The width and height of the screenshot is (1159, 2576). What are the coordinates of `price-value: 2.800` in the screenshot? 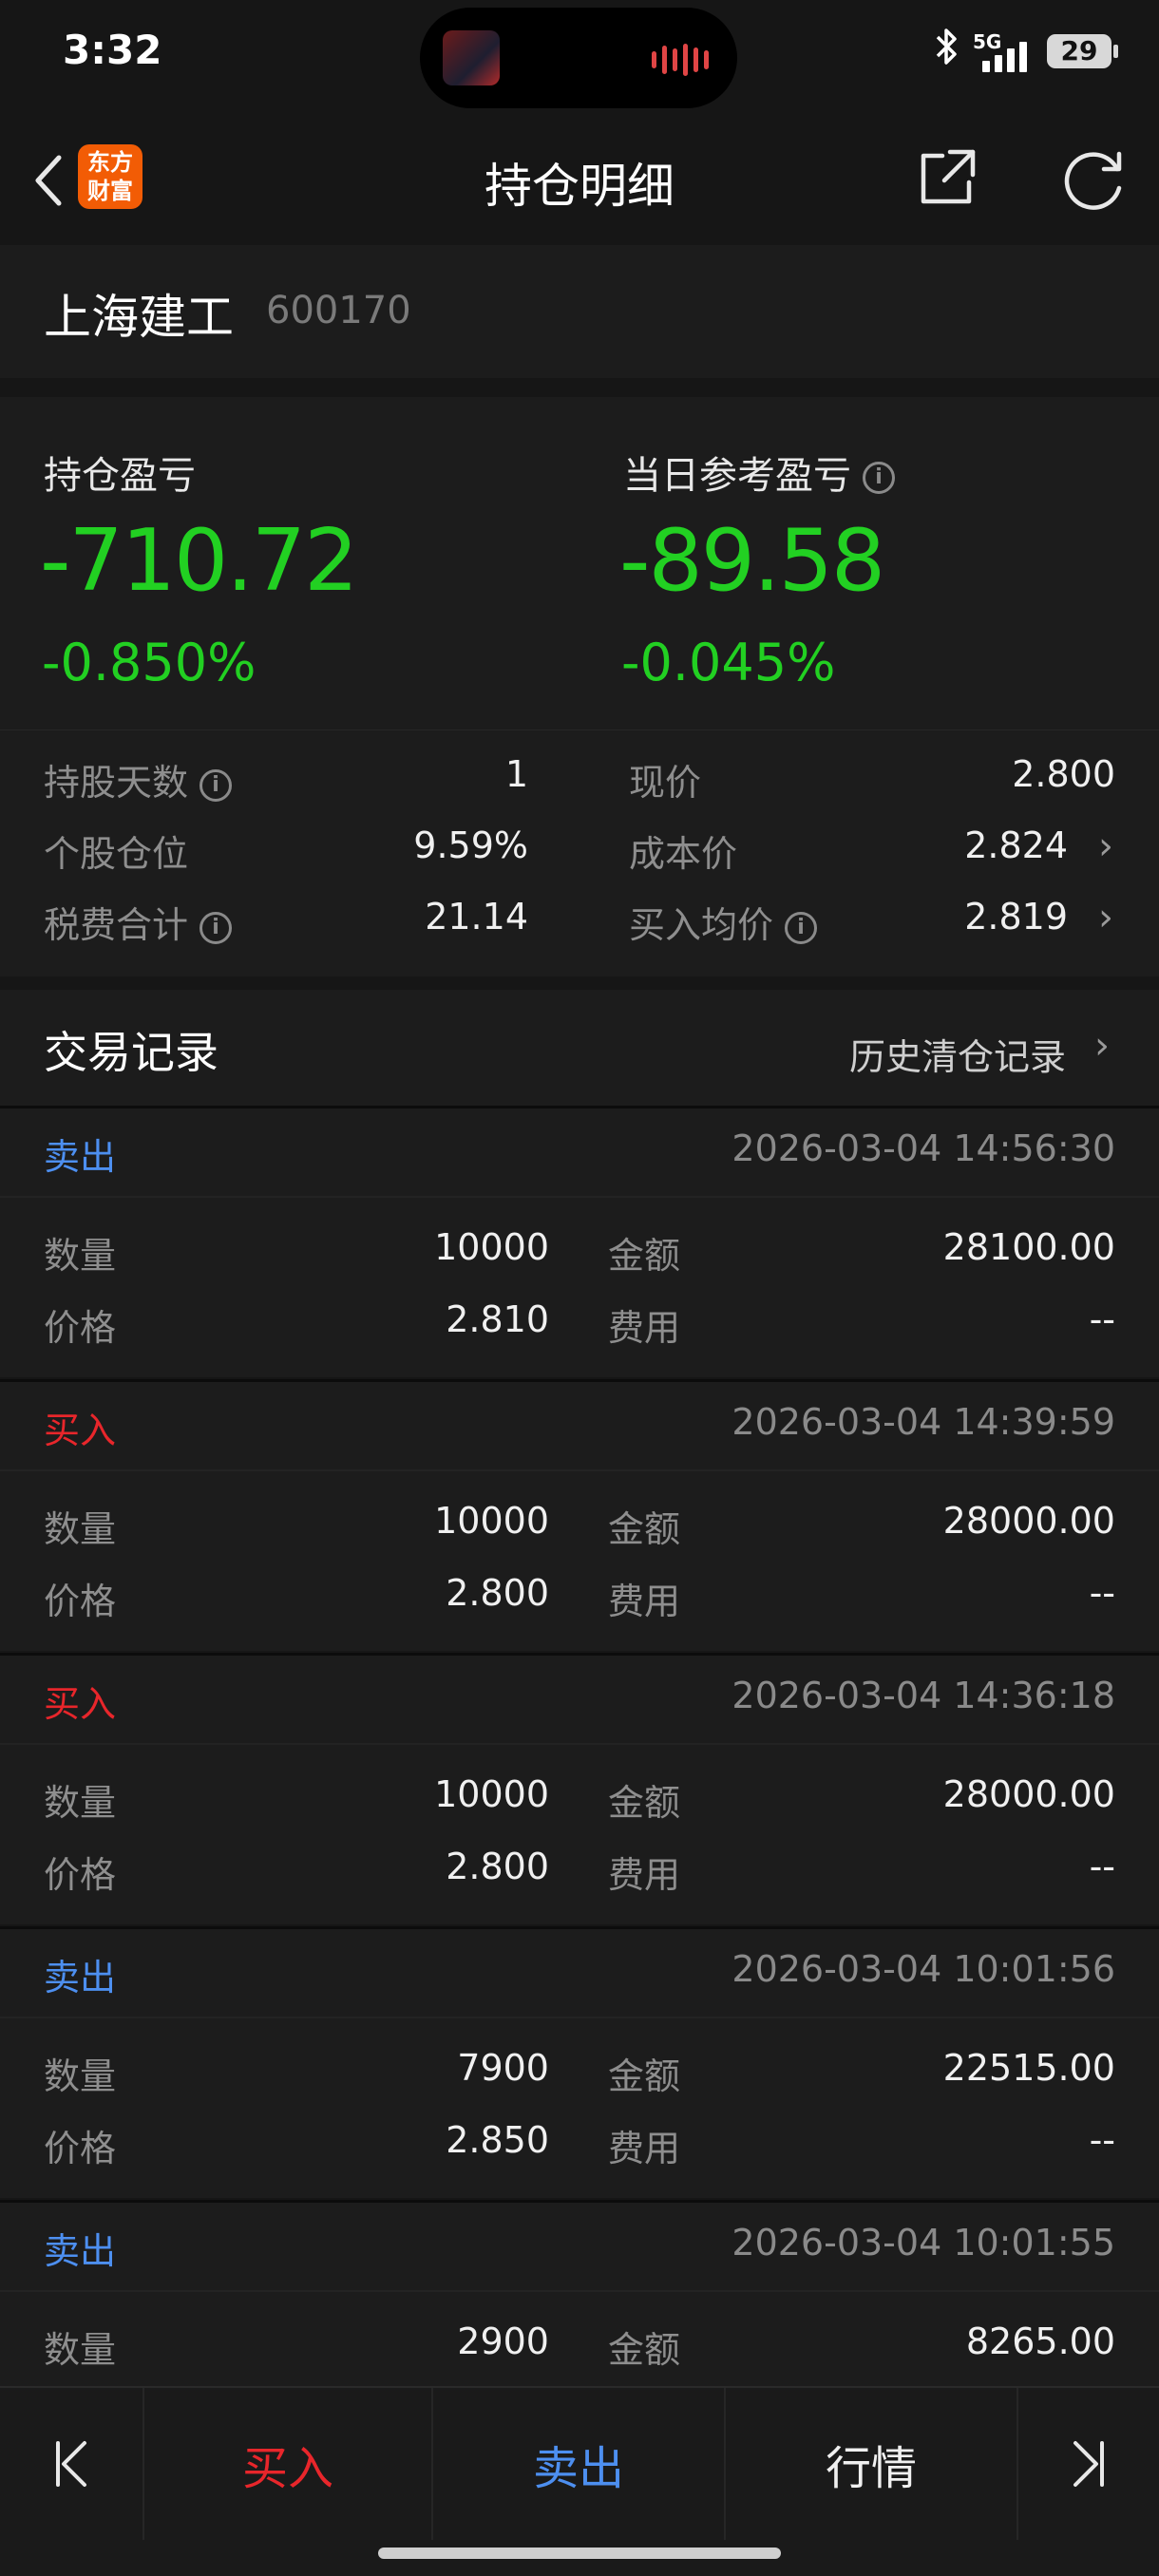 It's located at (497, 1866).